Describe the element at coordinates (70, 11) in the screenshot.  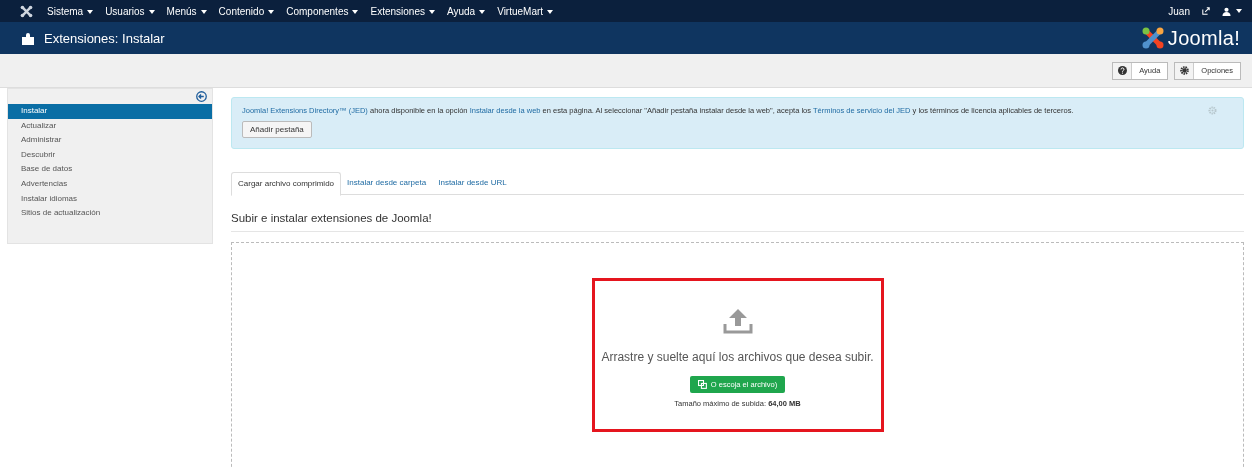
I see `menu-item: Sistema` at that location.